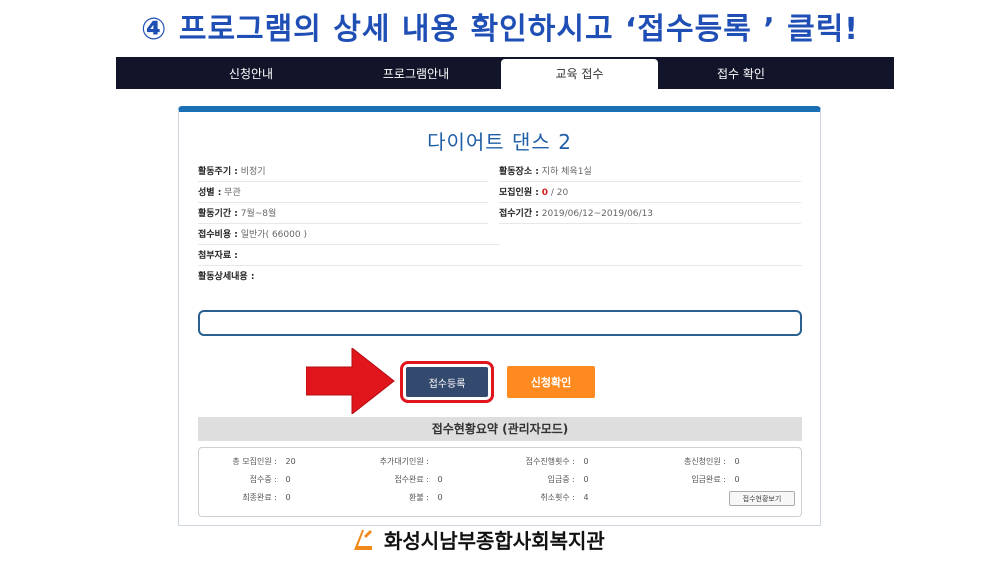 Image resolution: width=1000 pixels, height=564 pixels. Describe the element at coordinates (343, 193) in the screenshot. I see `gender-row: 성별 : 무관` at that location.